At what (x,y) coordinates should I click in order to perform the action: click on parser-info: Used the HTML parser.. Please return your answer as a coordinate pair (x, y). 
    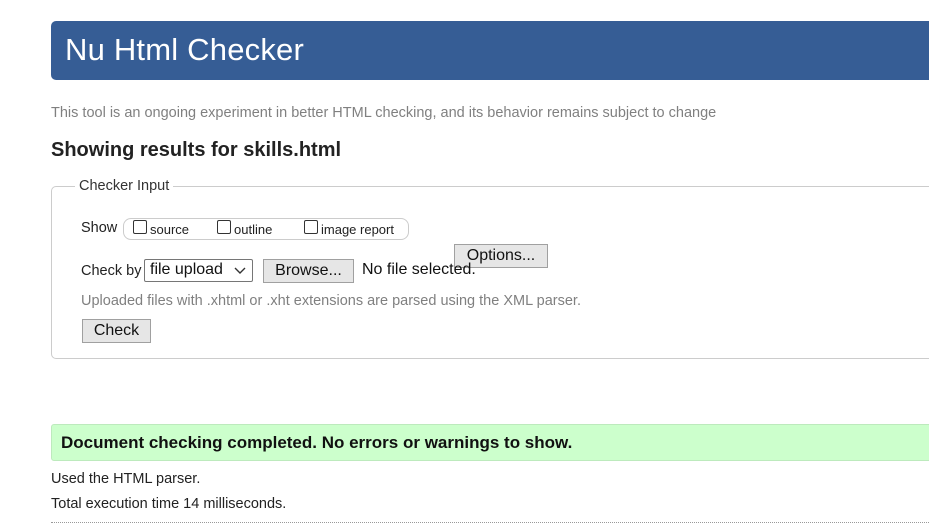
    Looking at the image, I should click on (126, 479).